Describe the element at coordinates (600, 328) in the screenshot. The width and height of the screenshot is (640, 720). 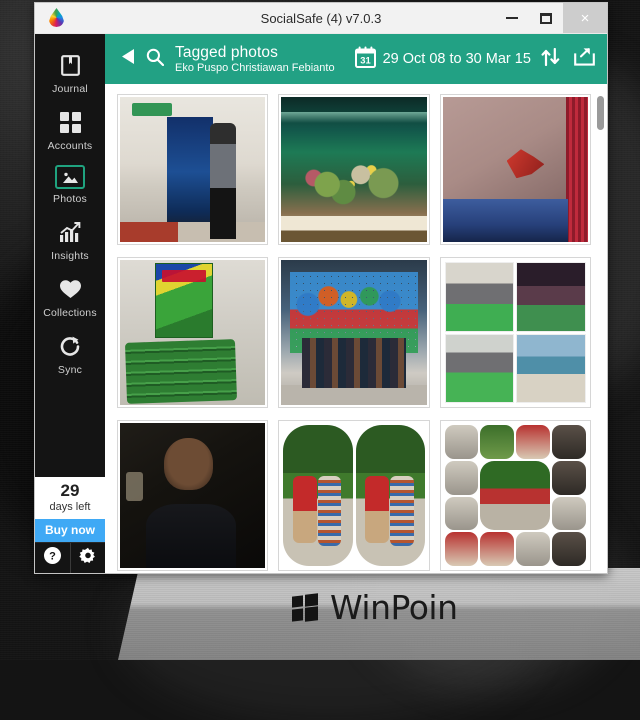
I see `vertical-scrollbar` at that location.